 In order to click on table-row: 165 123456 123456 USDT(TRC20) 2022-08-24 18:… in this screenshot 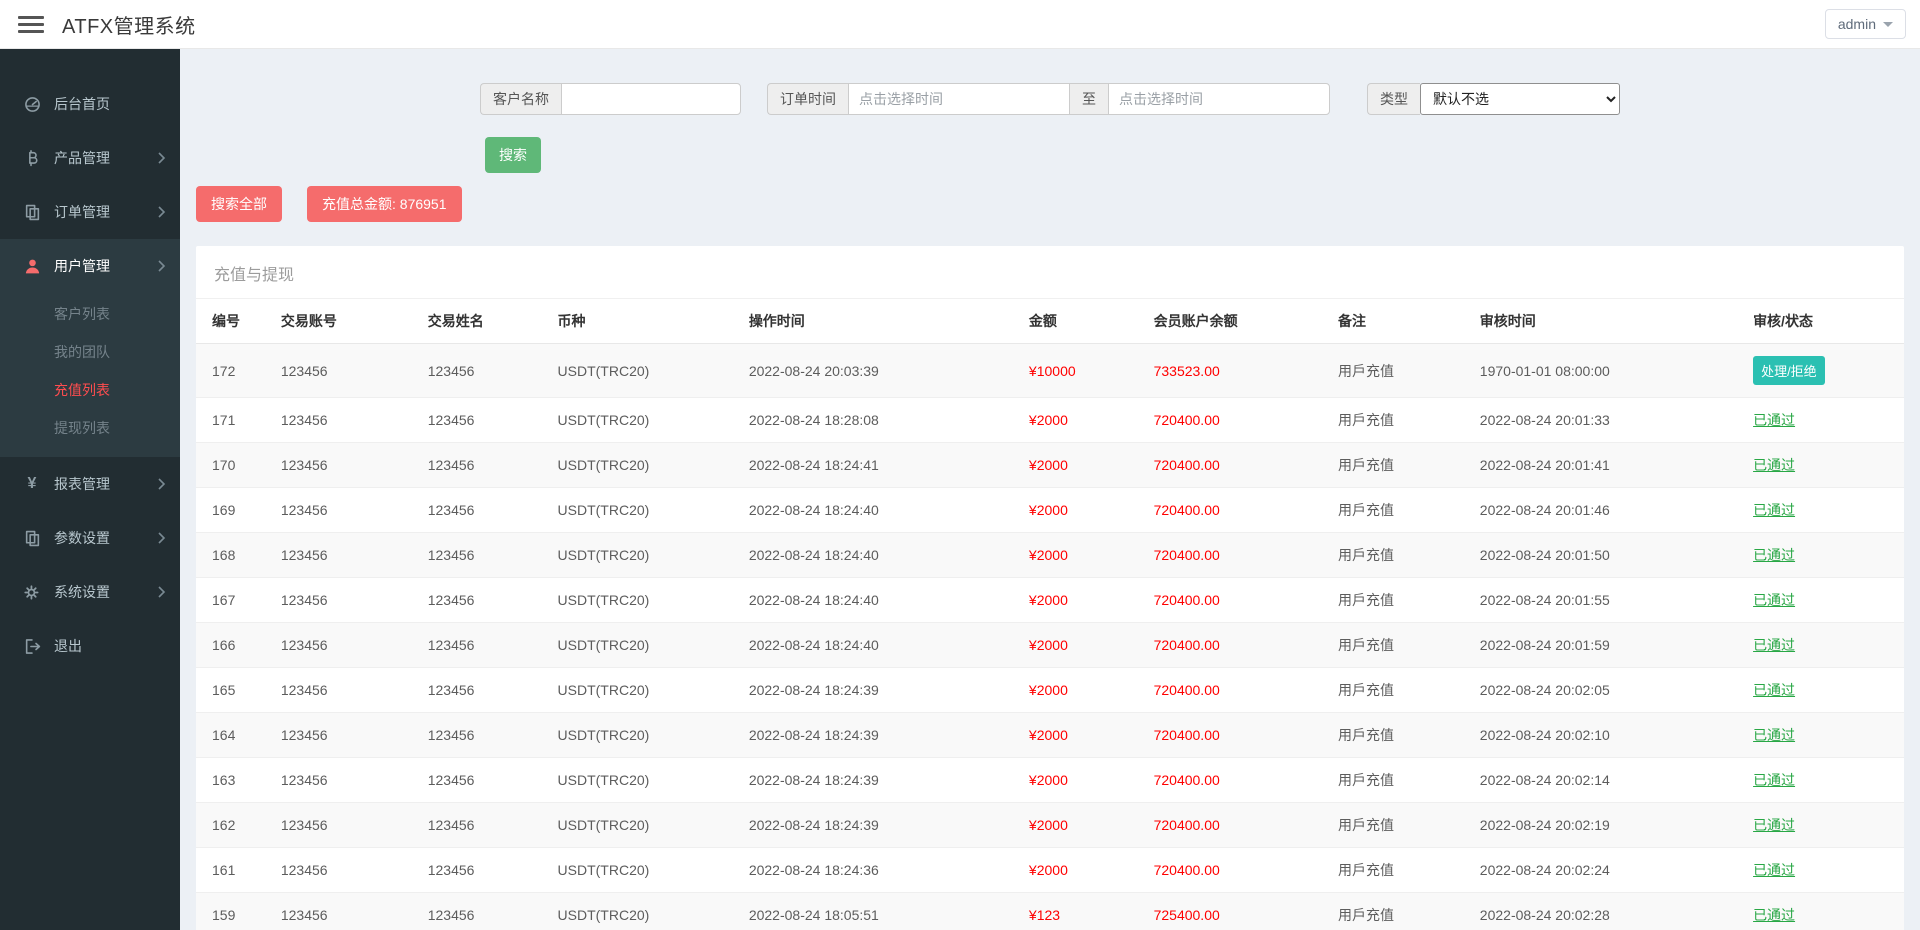, I will do `click(1050, 690)`.